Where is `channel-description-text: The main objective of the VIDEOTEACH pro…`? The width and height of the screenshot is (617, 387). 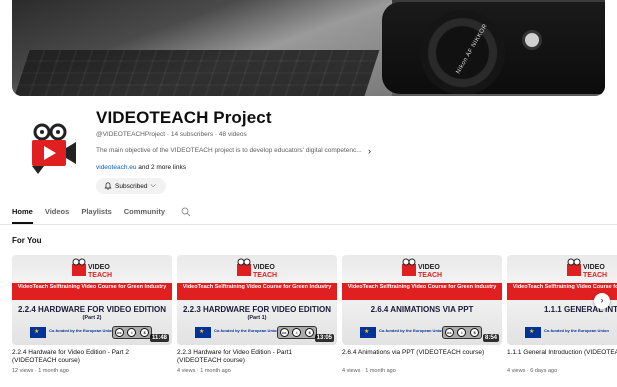 channel-description-text: The main objective of the VIDEOTEACH pro… is located at coordinates (229, 150).